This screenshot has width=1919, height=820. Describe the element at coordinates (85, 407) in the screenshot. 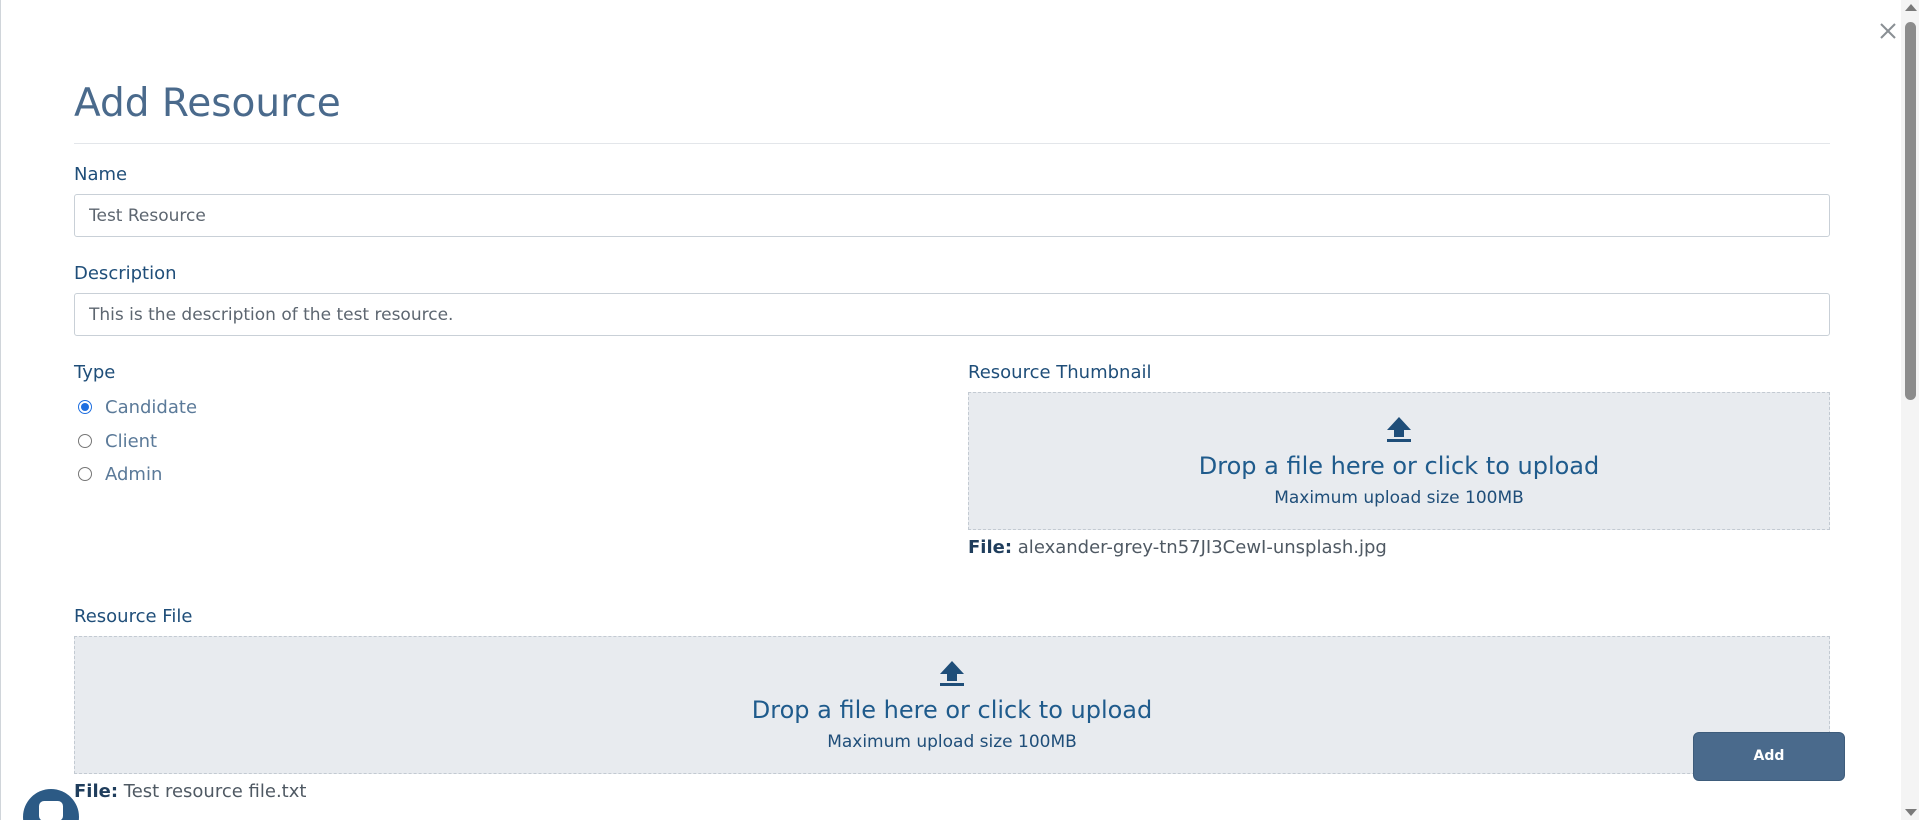

I see `candidate-radio` at that location.